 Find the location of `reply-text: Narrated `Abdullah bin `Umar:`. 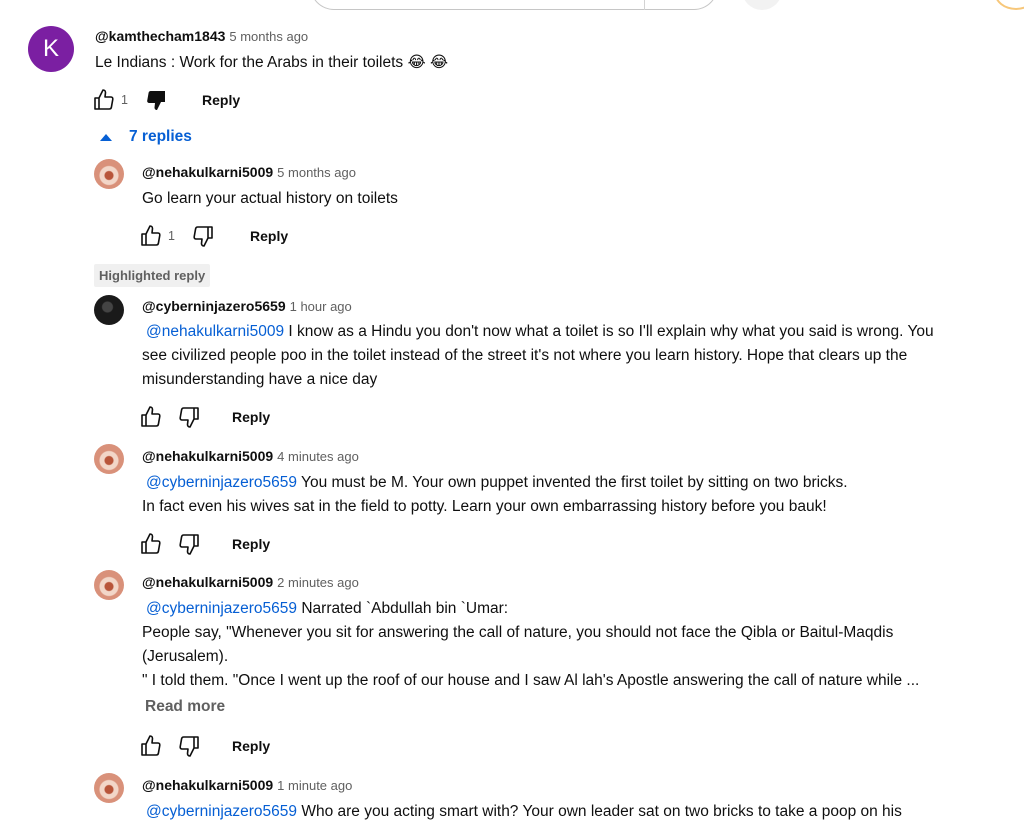

reply-text: Narrated `Abdullah bin `Umar: is located at coordinates (403, 608).